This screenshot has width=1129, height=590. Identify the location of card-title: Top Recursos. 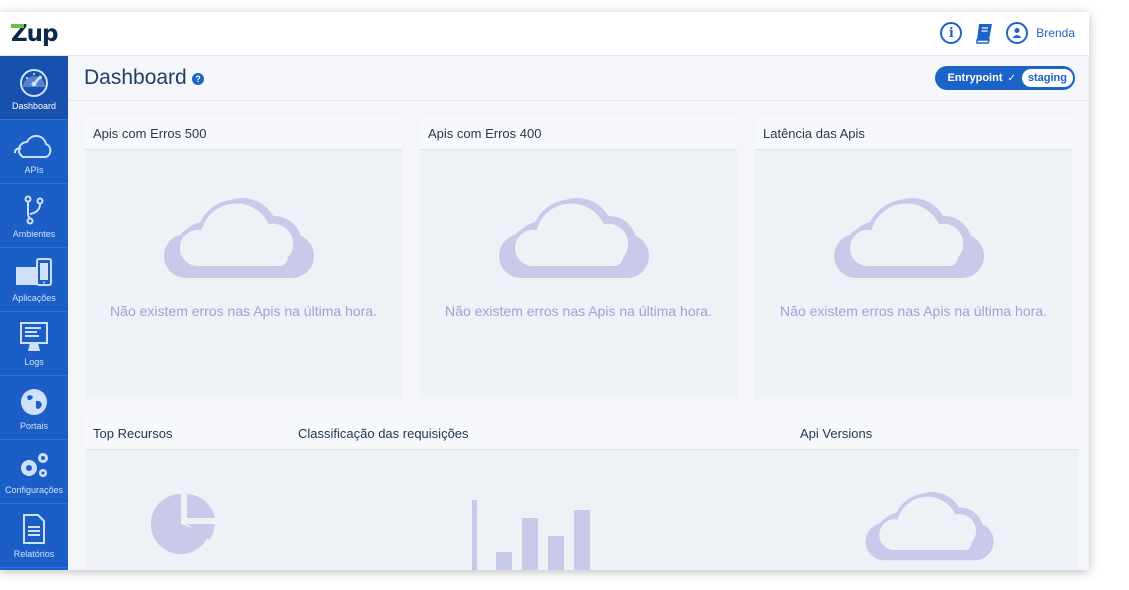
(187, 433).